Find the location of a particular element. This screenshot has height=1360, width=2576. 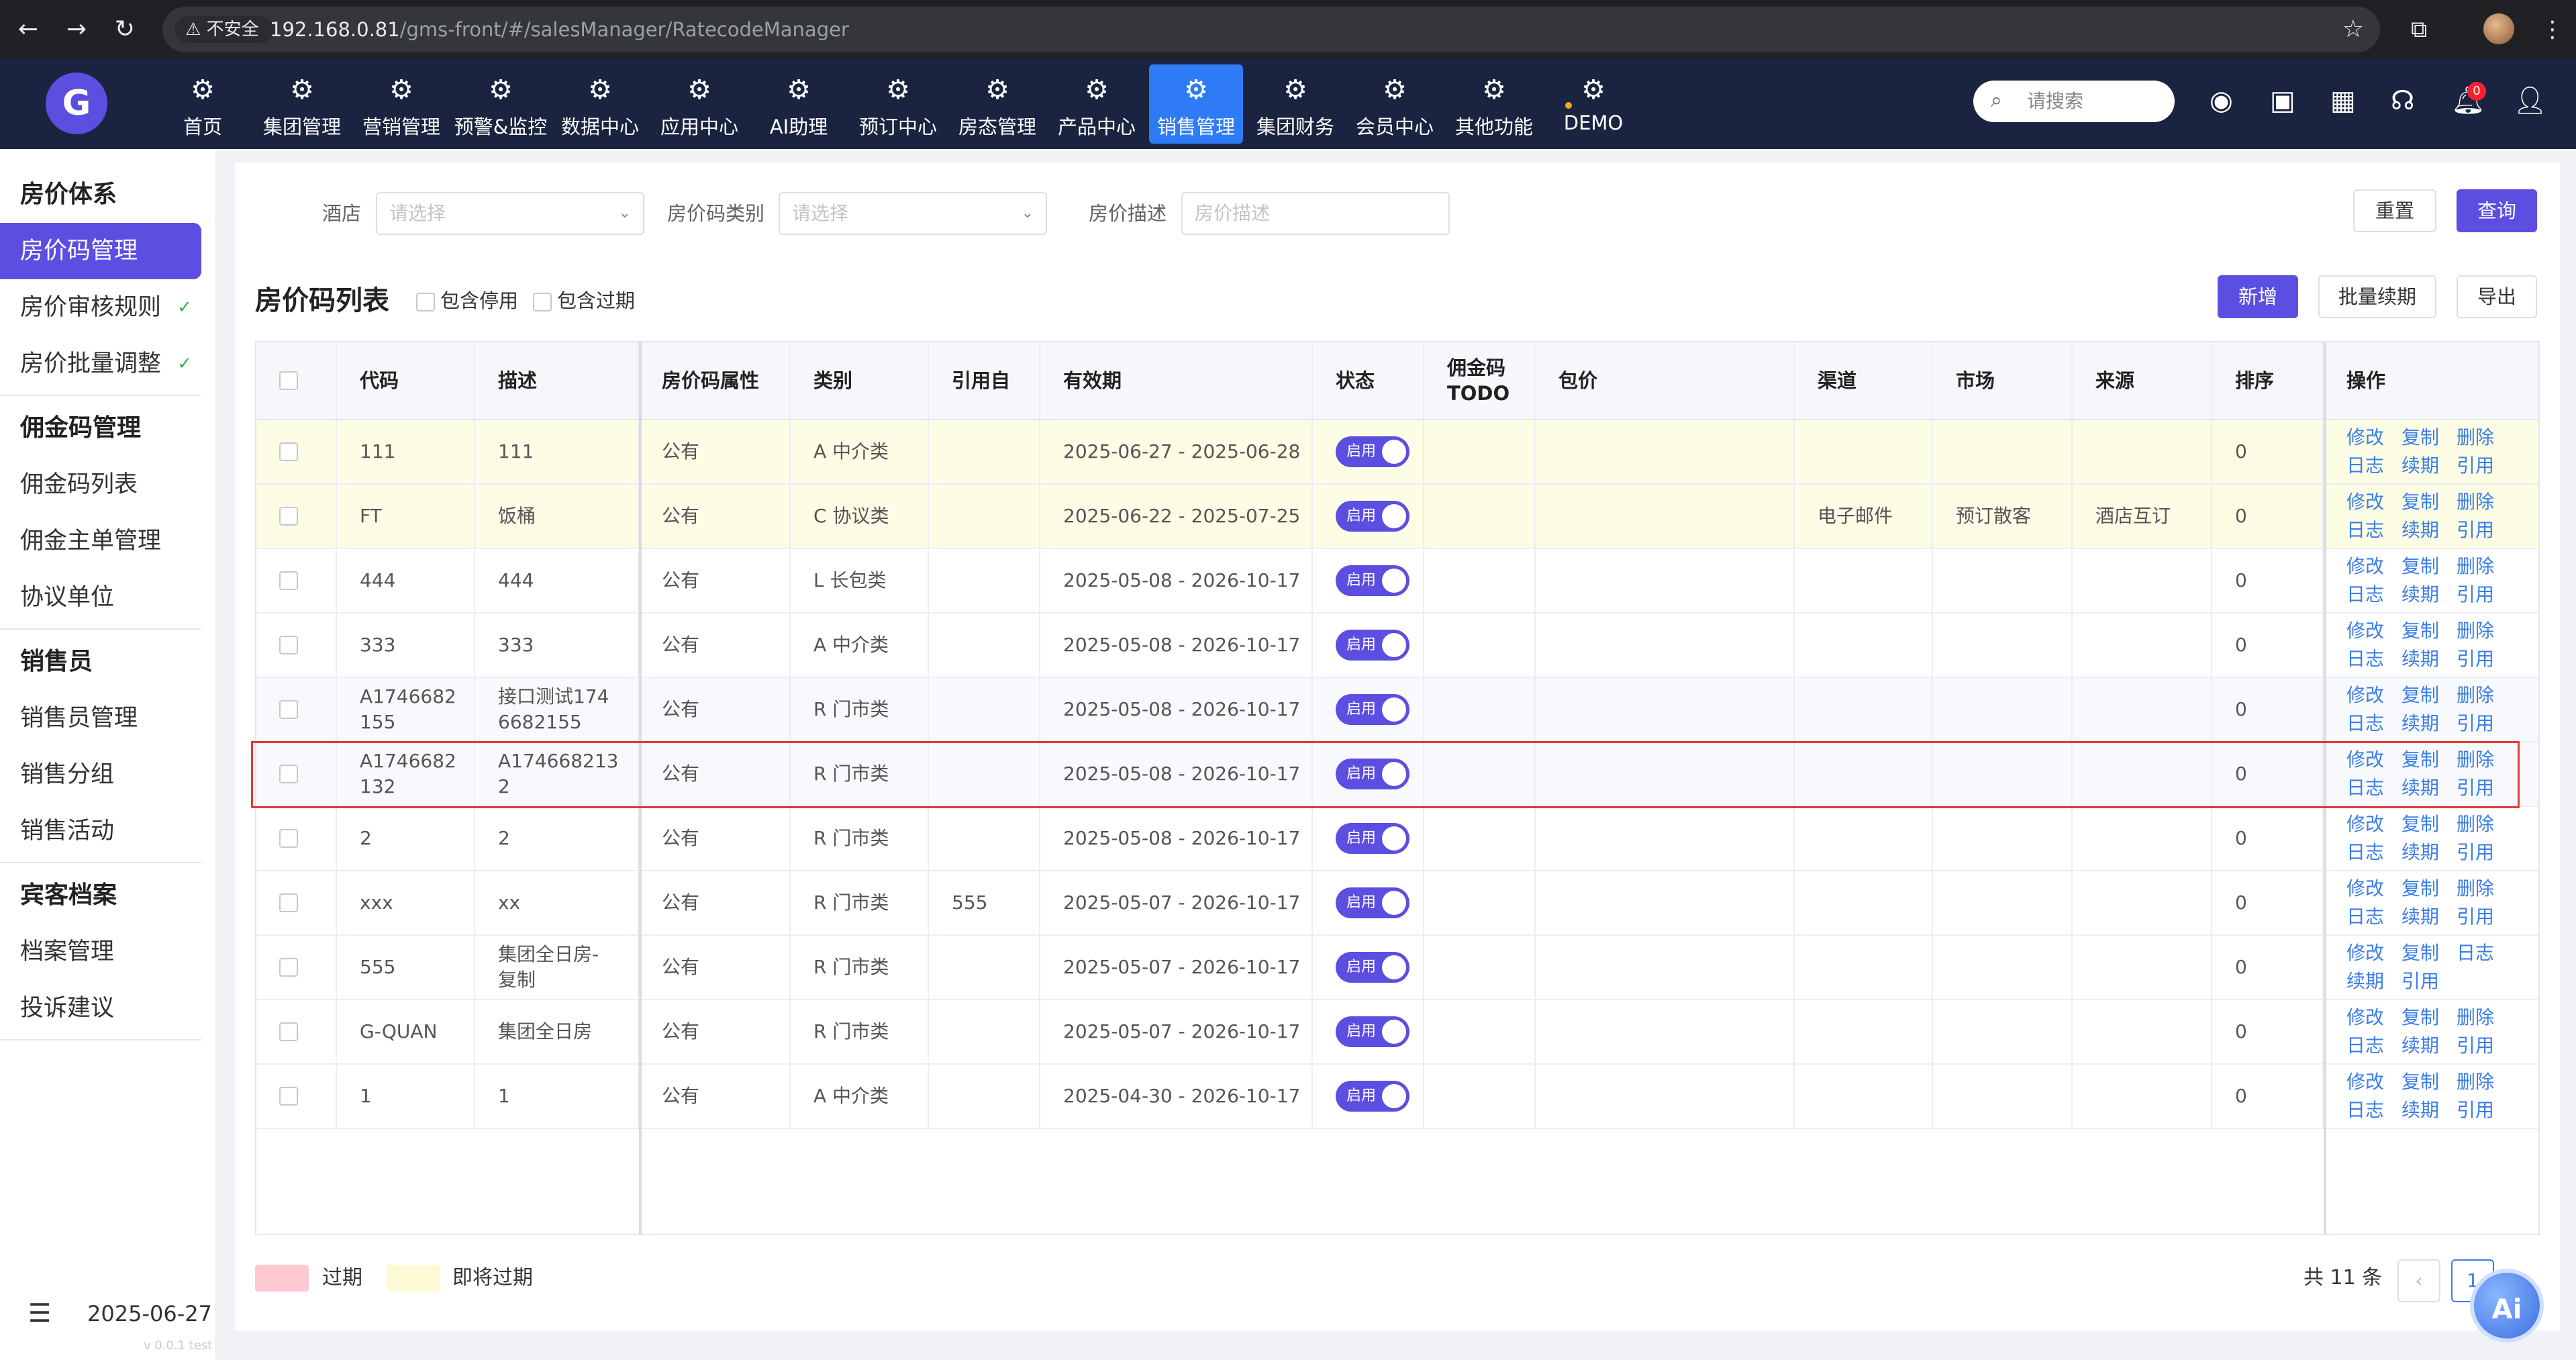

nav-item-8: ⚙ 房态管理 is located at coordinates (997, 104).